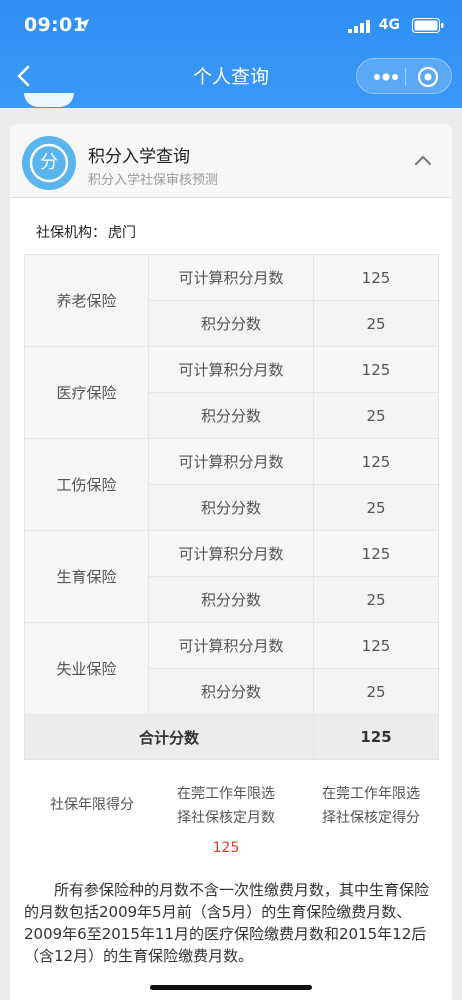 Image resolution: width=462 pixels, height=1000 pixels. I want to click on total-value: 125, so click(376, 737).